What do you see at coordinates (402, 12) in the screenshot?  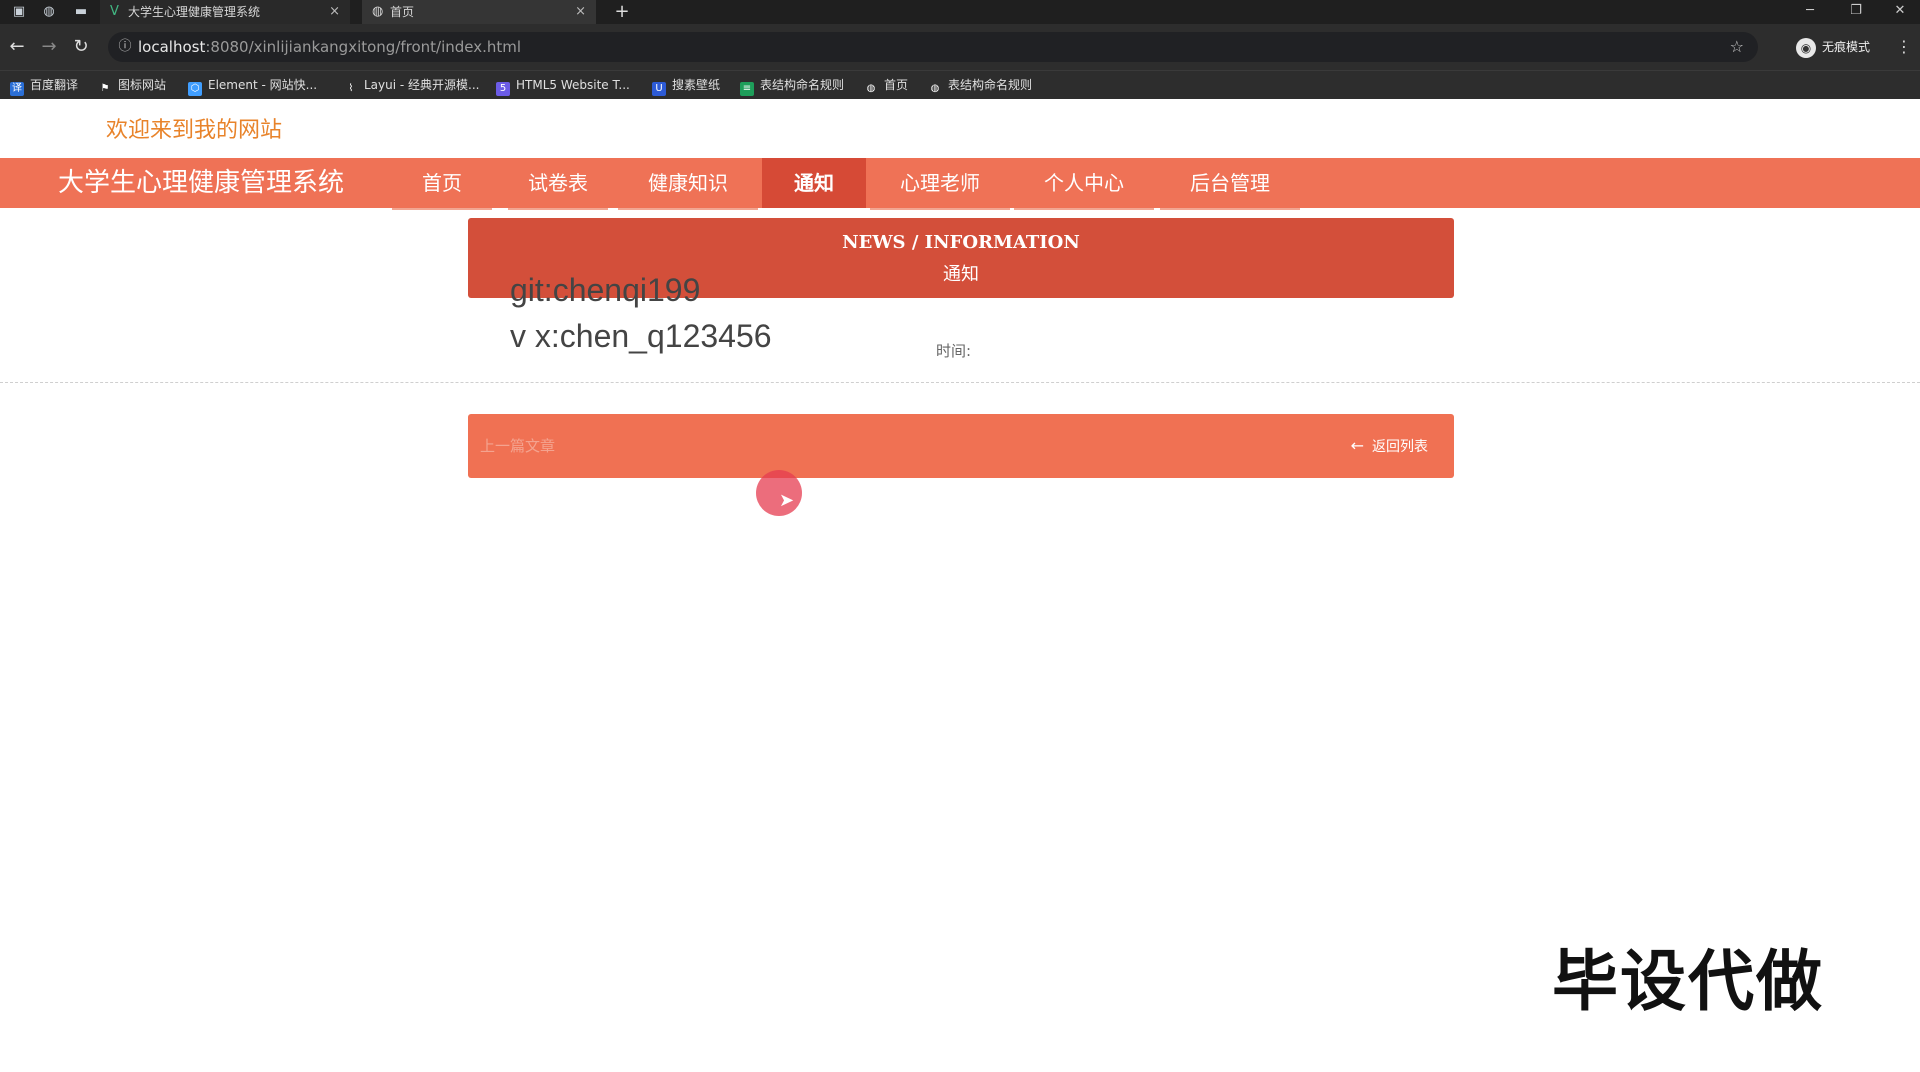 I see `tab-title: 首页` at bounding box center [402, 12].